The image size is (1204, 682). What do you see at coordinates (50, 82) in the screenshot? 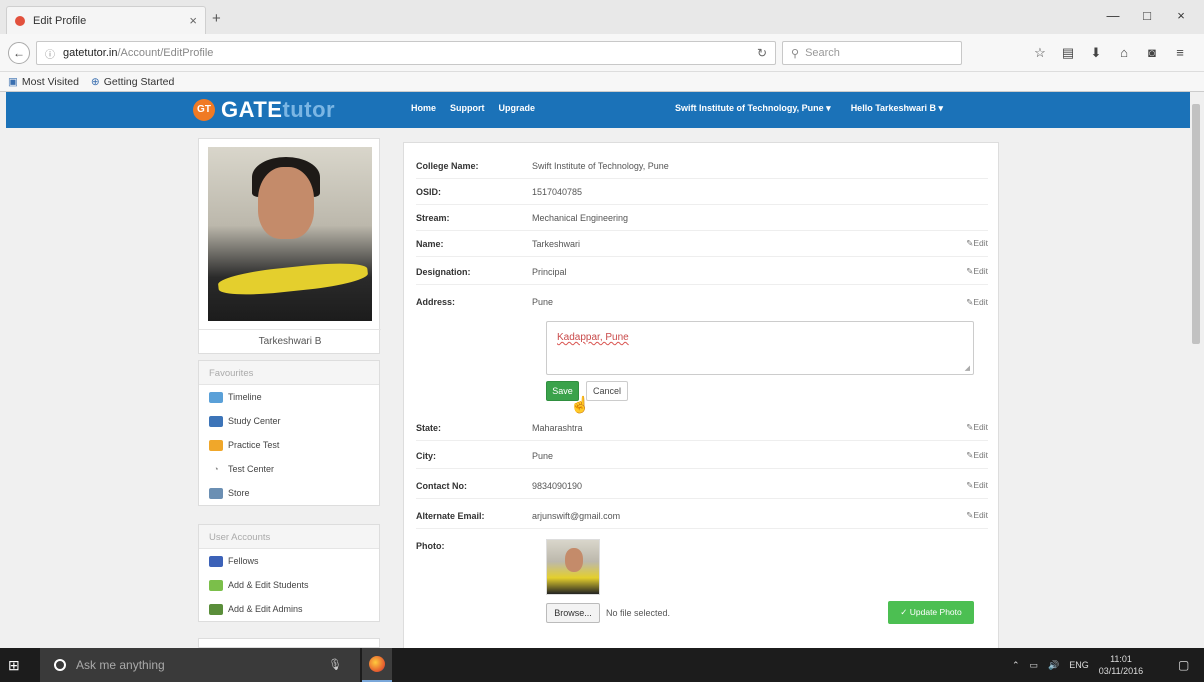
I see `bookmark-most-visited: Most Visited` at bounding box center [50, 82].